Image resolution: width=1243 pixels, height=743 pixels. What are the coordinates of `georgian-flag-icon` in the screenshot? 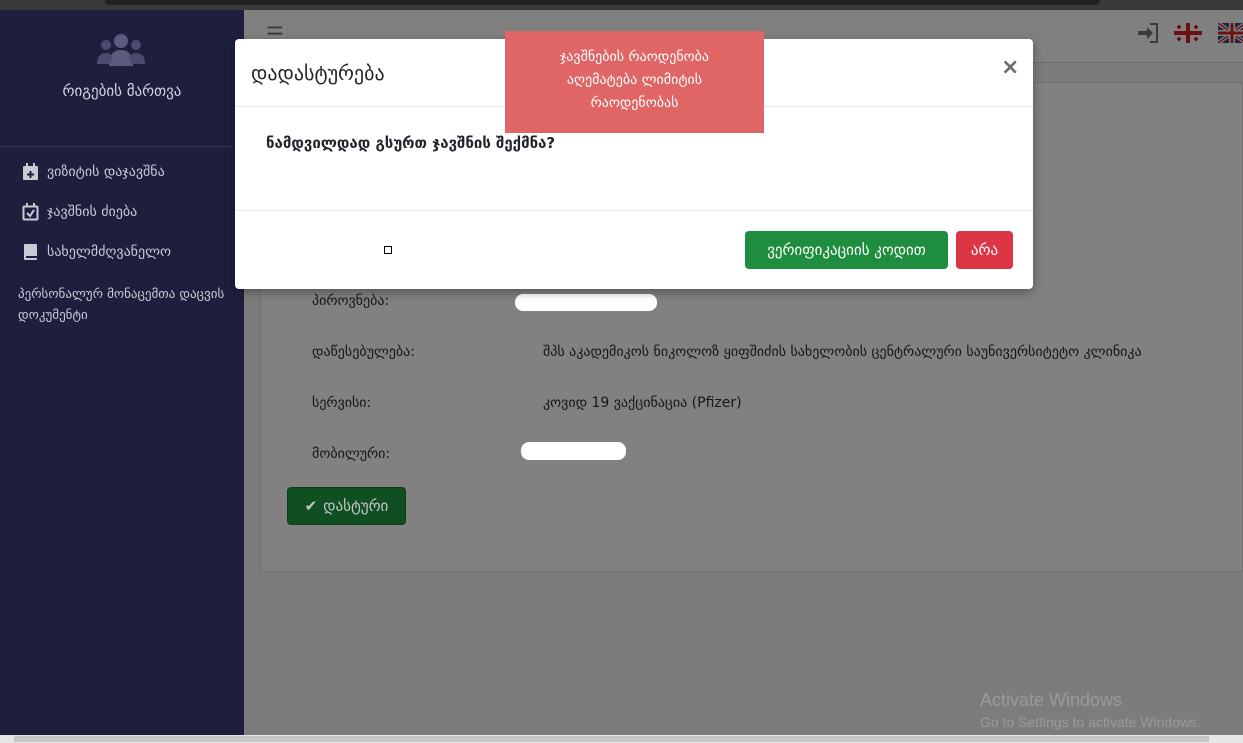 It's located at (1188, 33).